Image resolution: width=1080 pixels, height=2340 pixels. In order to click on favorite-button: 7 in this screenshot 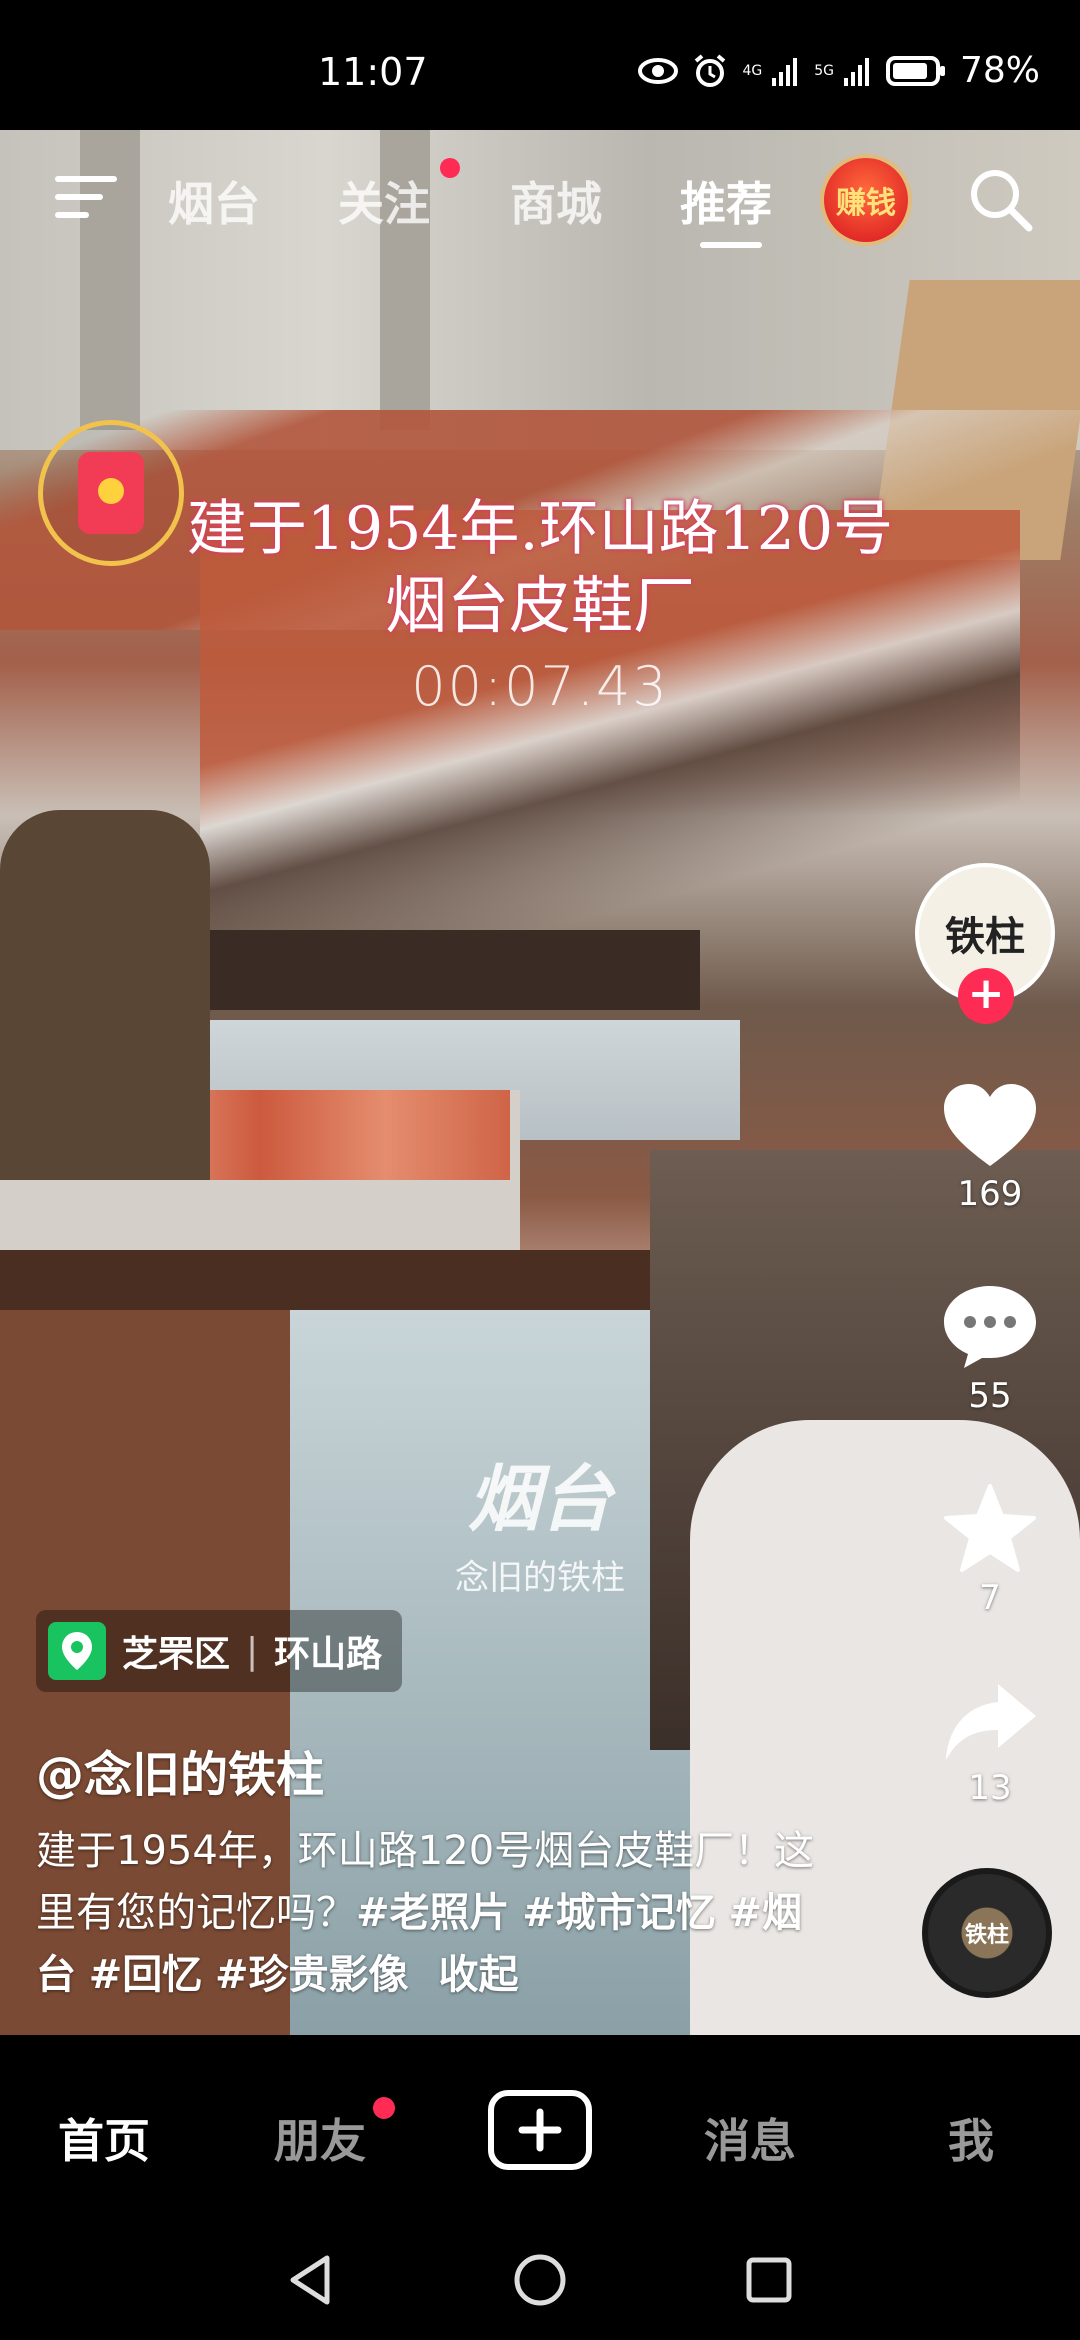, I will do `click(990, 1550)`.